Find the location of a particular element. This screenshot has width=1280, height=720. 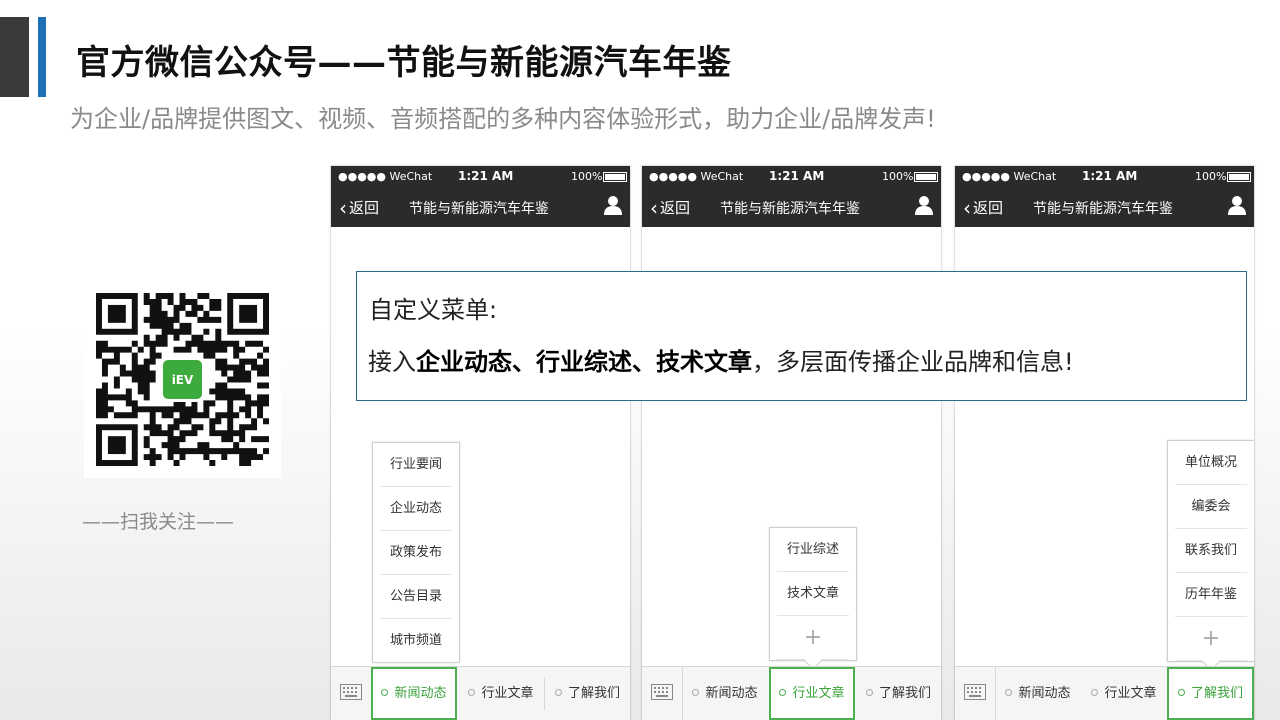

submenu-articles: 行业综述 技术文章 + is located at coordinates (813, 598).